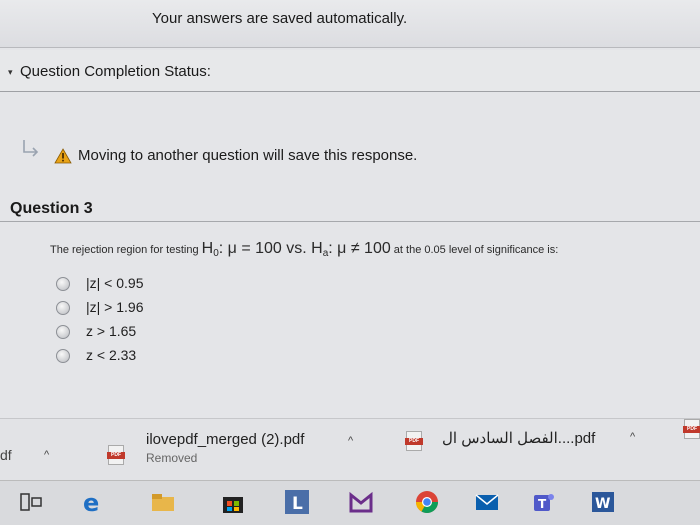 This screenshot has height=525, width=700. I want to click on download-filename: الفصل السادس ال....pdf, so click(518, 438).